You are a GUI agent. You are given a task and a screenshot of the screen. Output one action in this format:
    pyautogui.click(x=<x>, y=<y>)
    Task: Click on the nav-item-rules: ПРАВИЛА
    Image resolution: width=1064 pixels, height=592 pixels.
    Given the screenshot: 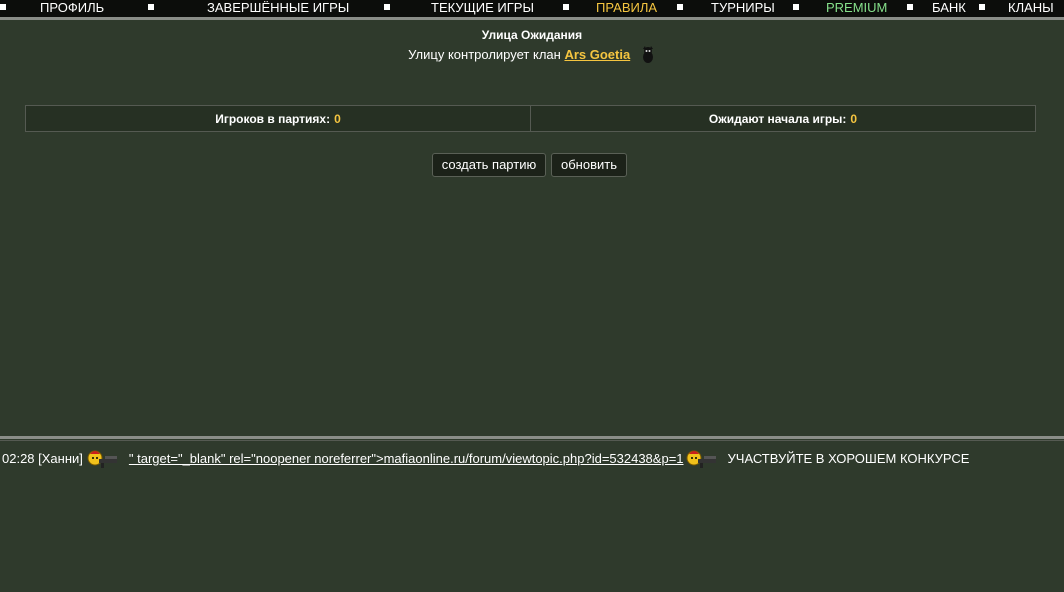 What is the action you would take?
    pyautogui.click(x=626, y=8)
    